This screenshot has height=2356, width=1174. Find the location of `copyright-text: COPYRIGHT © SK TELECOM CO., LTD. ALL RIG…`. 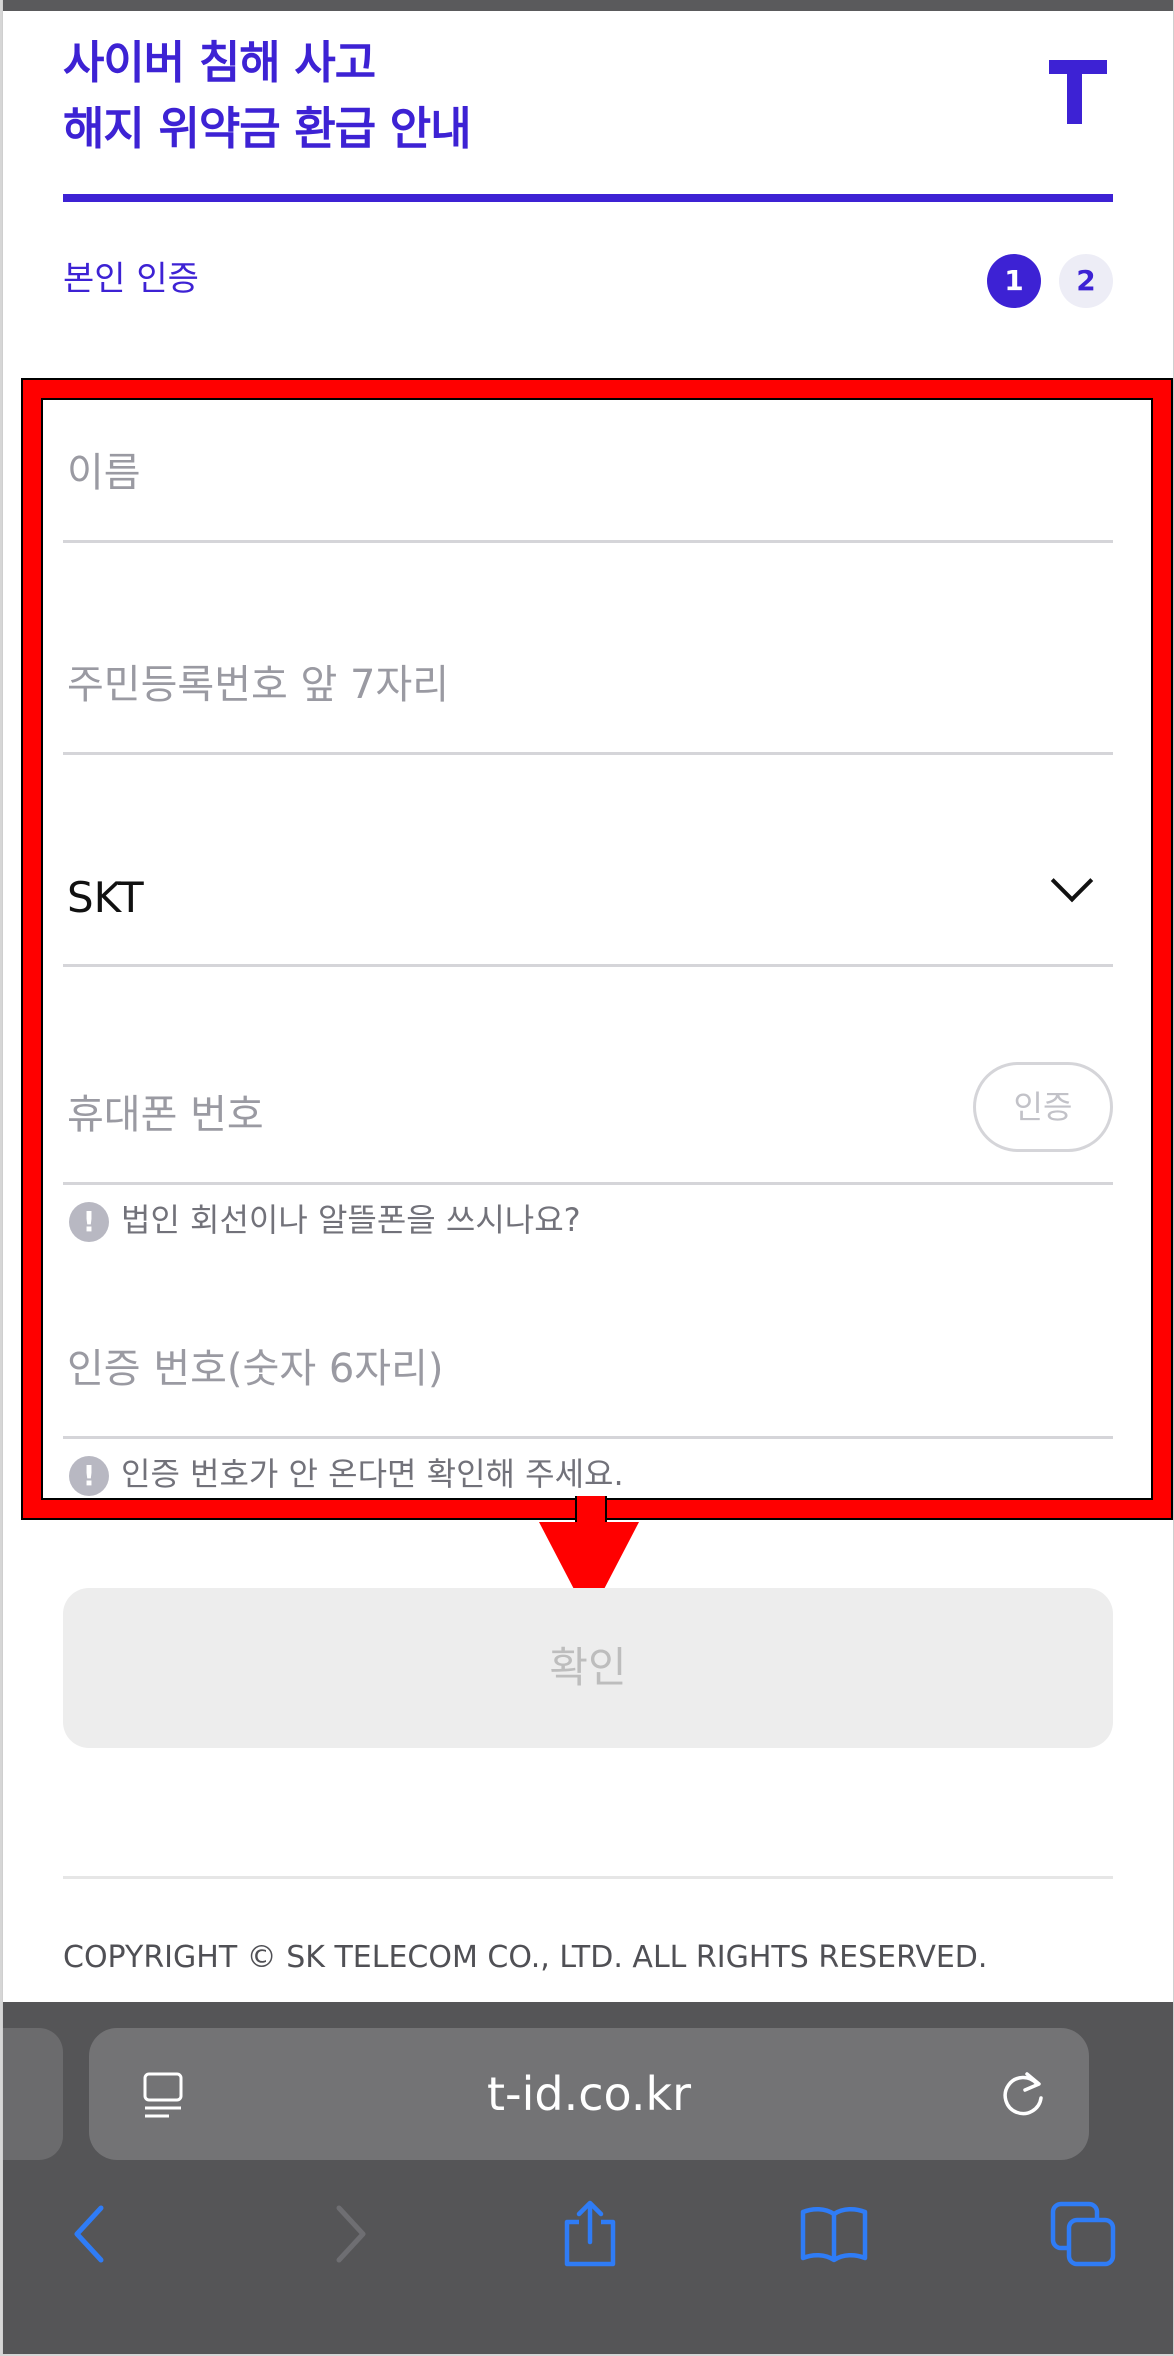

copyright-text: COPYRIGHT © SK TELECOM CO., LTD. ALL RIG… is located at coordinates (525, 1957).